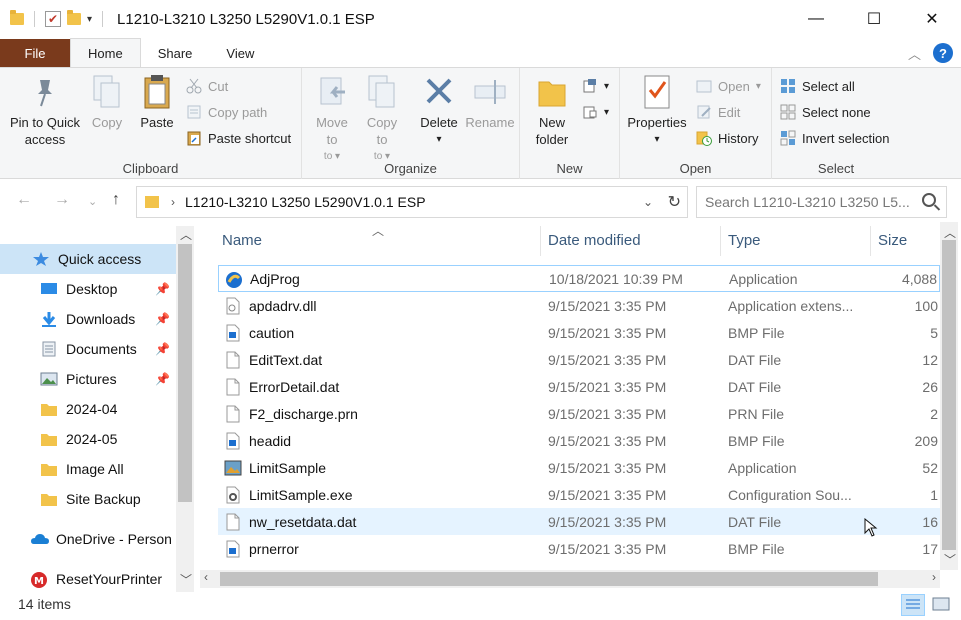 The image size is (961, 620). What do you see at coordinates (35, 53) in the screenshot?
I see `tab-file: File` at bounding box center [35, 53].